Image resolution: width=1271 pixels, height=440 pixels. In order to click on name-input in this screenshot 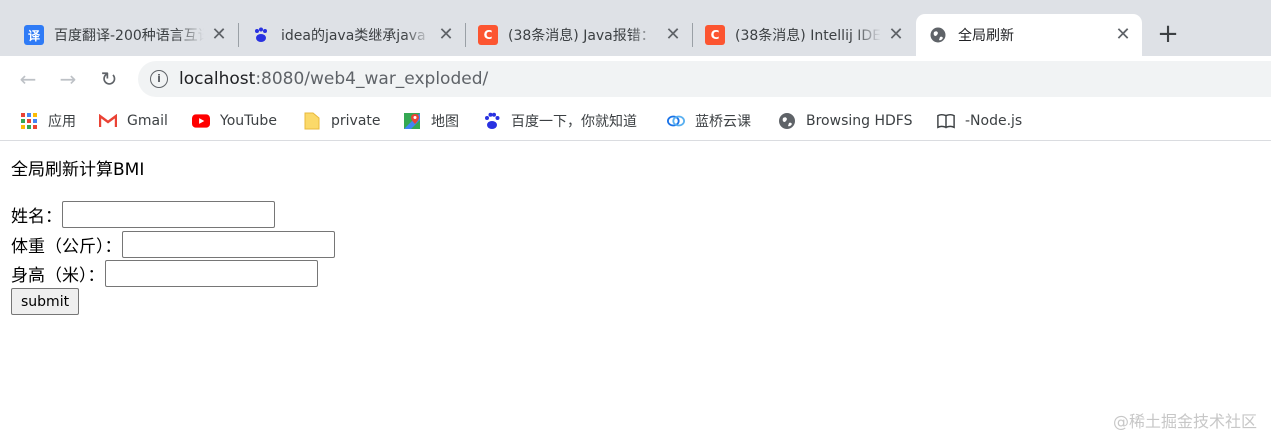, I will do `click(168, 214)`.